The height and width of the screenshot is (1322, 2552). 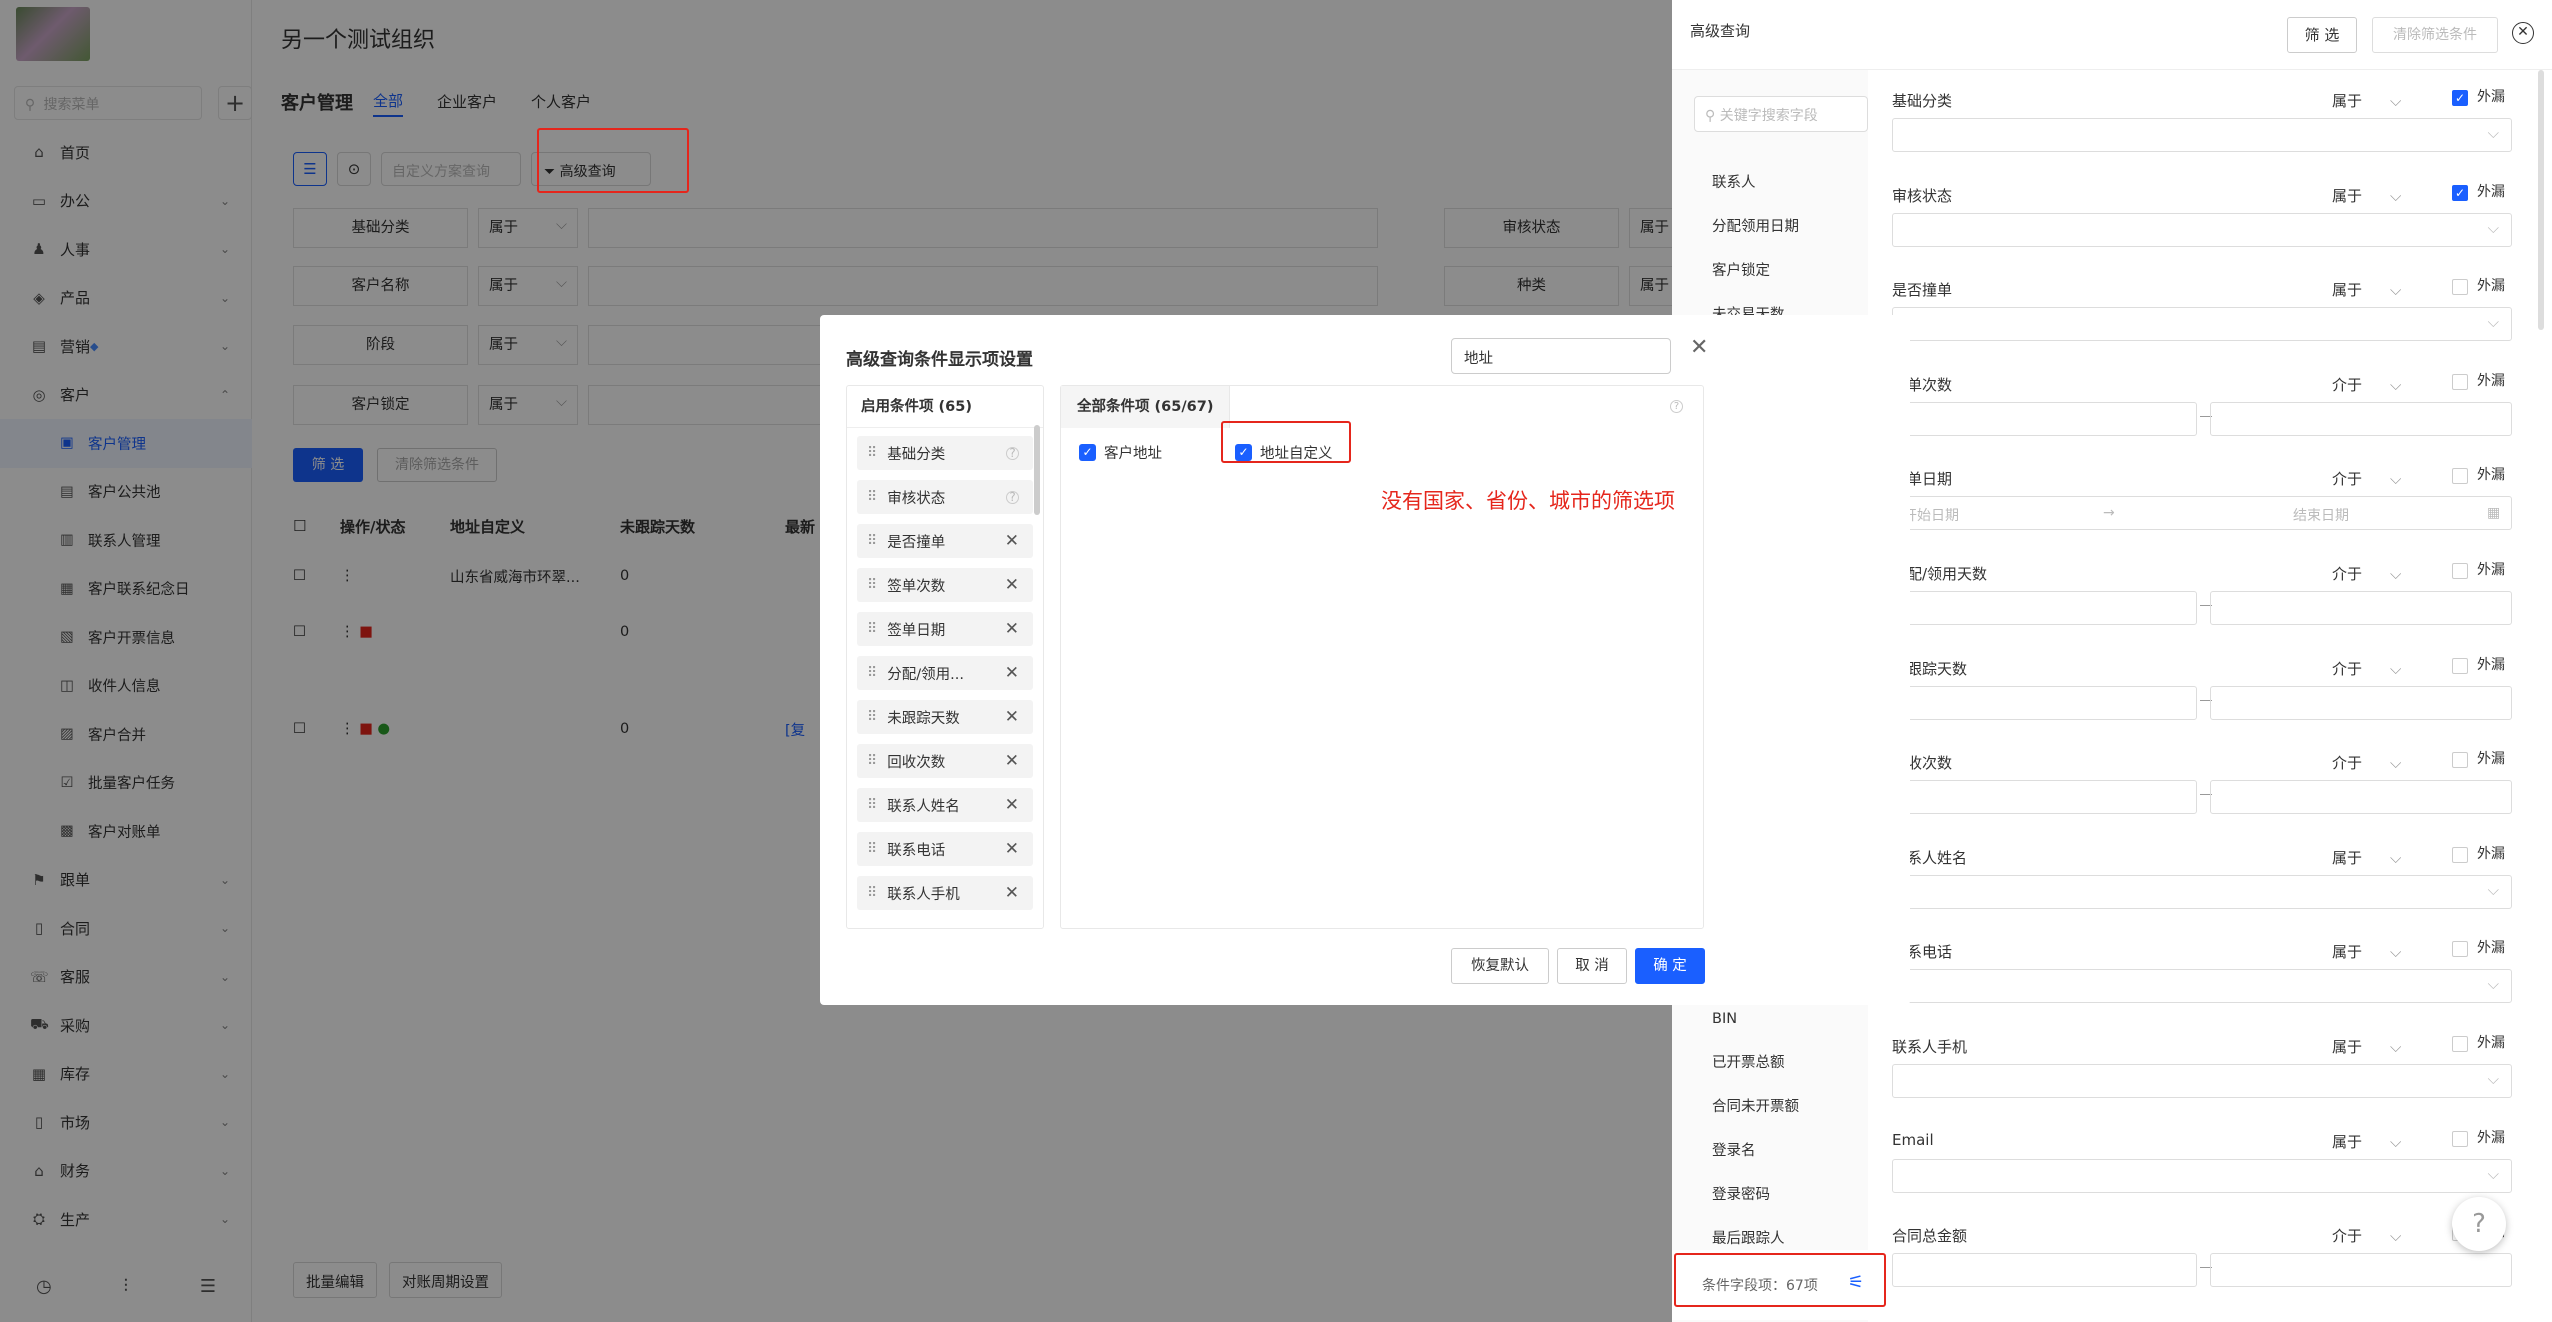 What do you see at coordinates (945, 893) in the screenshot?
I see `enabled-condition-item: ⠿ 联系人手机 ✕` at bounding box center [945, 893].